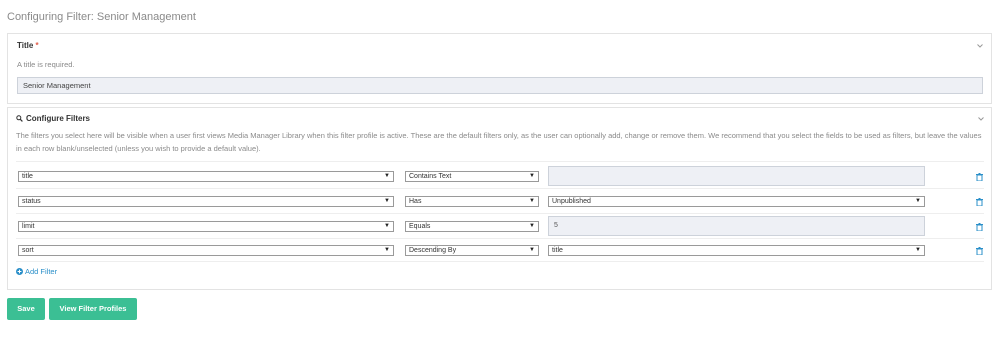  Describe the element at coordinates (19, 271) in the screenshot. I see `plus-circle-icon` at that location.